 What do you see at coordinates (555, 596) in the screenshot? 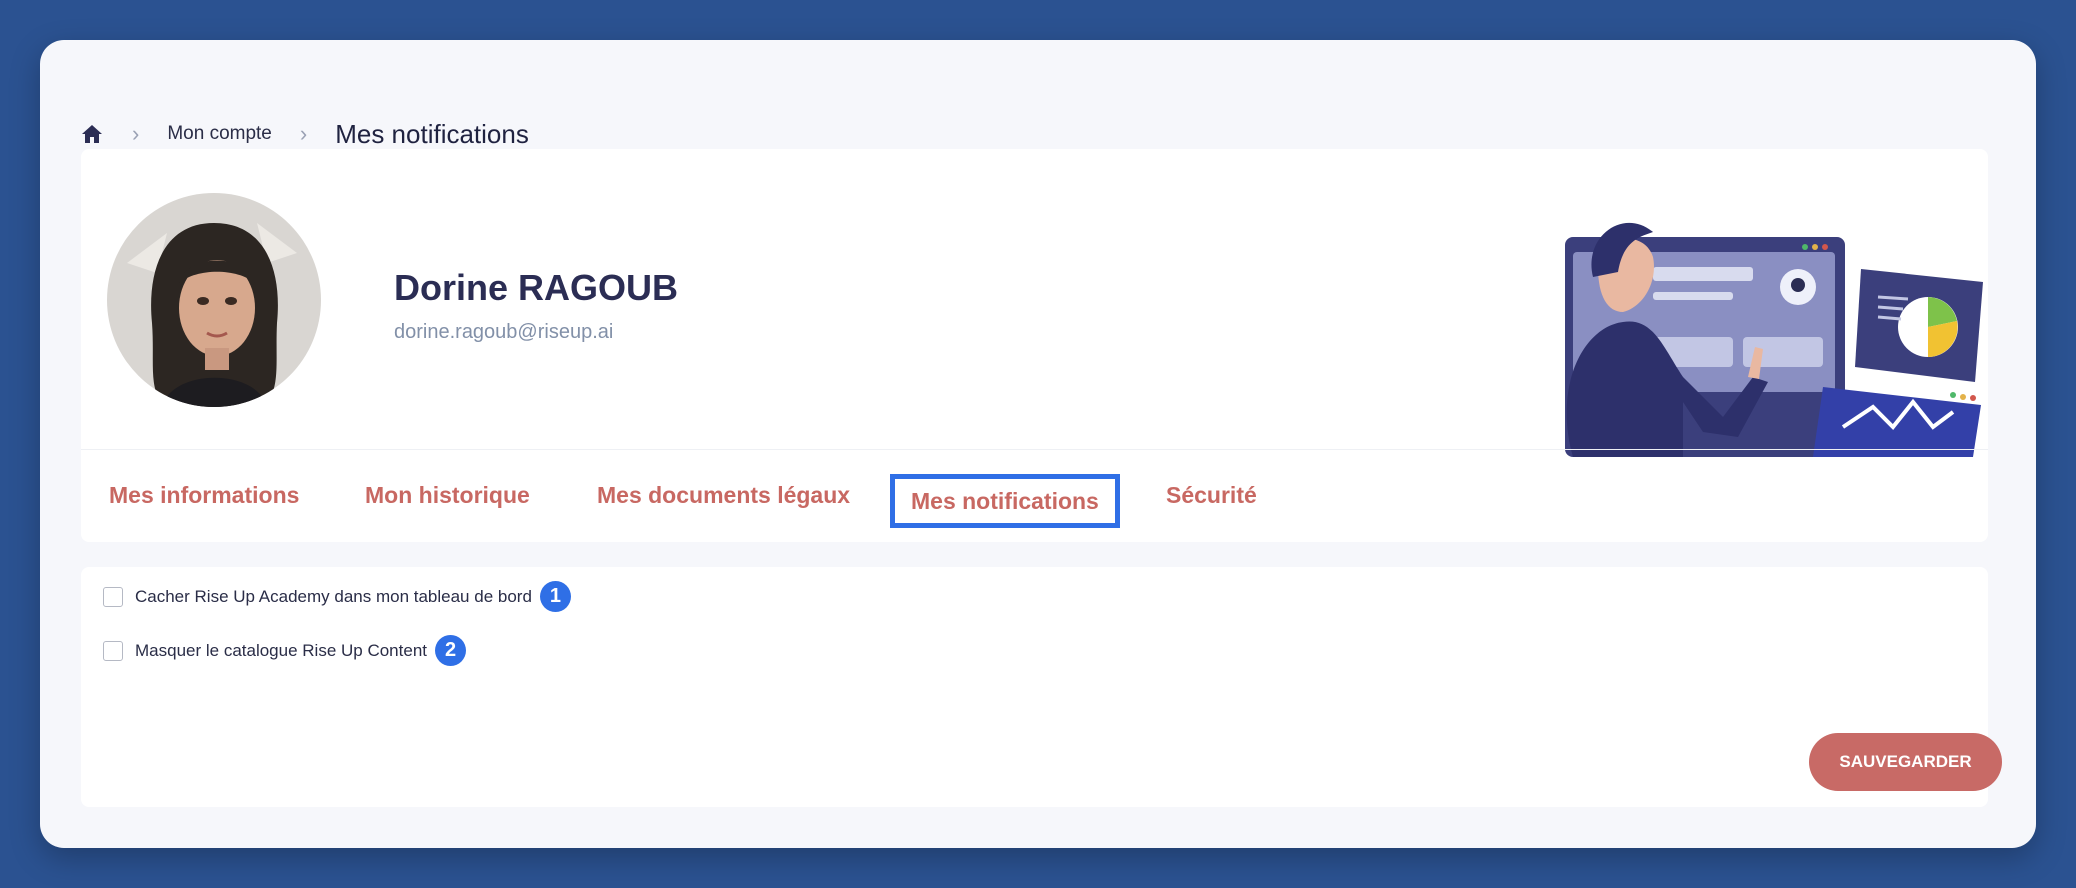
I see `annotation-badge-1: 1` at bounding box center [555, 596].